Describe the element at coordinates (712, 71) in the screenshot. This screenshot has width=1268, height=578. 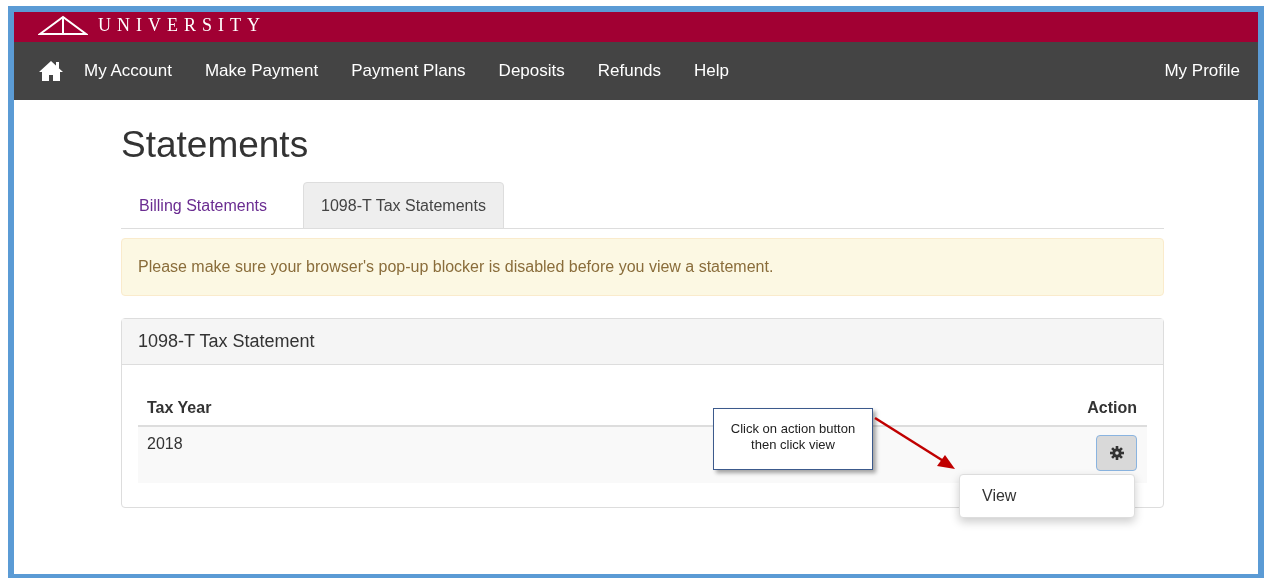
I see `nav-link: Help` at that location.